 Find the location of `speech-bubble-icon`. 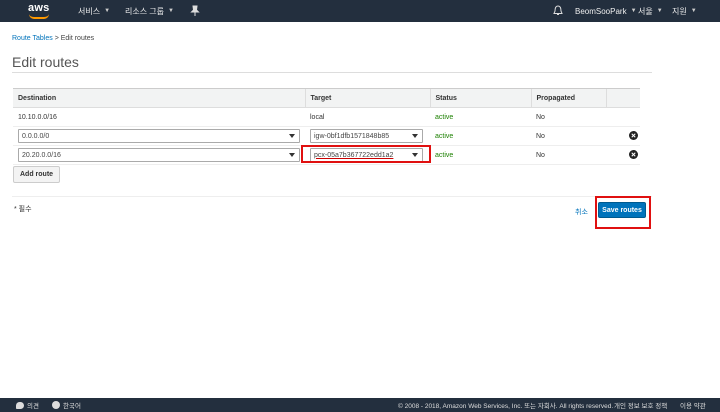

speech-bubble-icon is located at coordinates (20, 405).